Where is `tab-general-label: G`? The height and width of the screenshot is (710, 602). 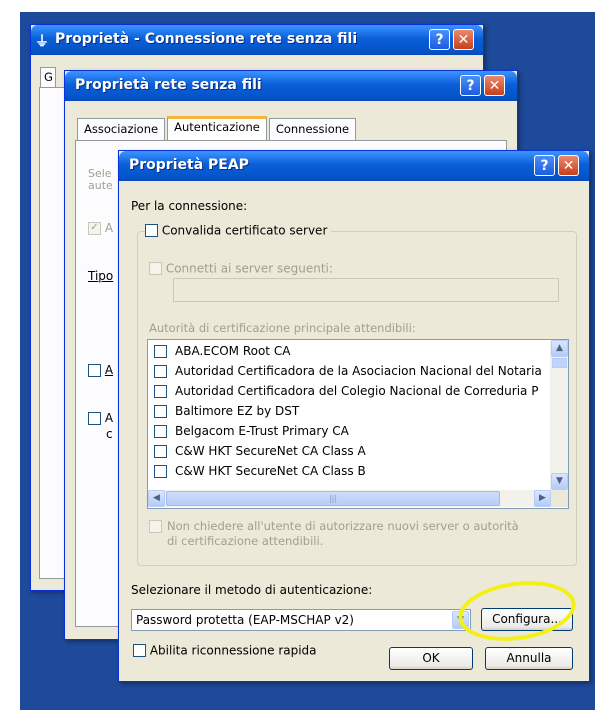 tab-general-label: G is located at coordinates (48, 77).